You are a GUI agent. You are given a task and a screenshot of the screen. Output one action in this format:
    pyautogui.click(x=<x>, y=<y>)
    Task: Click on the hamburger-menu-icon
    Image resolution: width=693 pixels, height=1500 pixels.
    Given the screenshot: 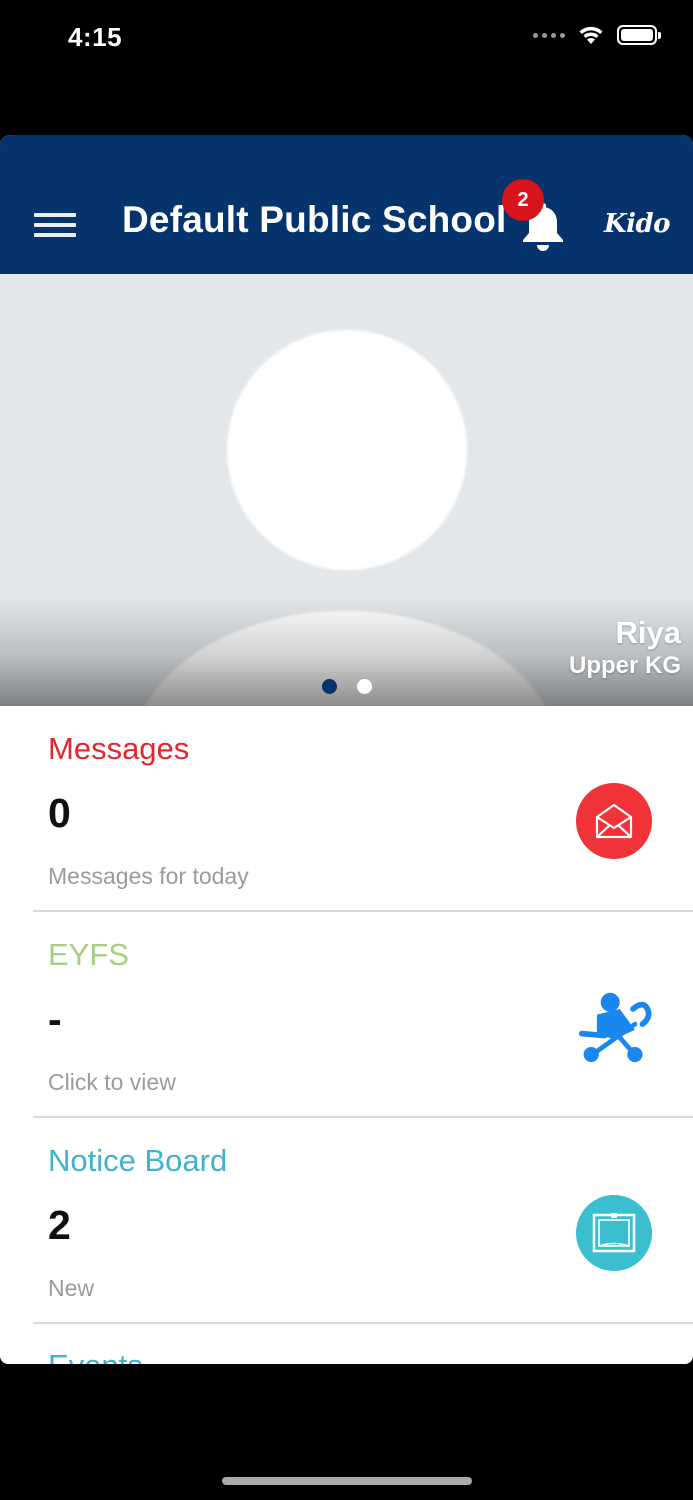 What is the action you would take?
    pyautogui.click(x=55, y=225)
    